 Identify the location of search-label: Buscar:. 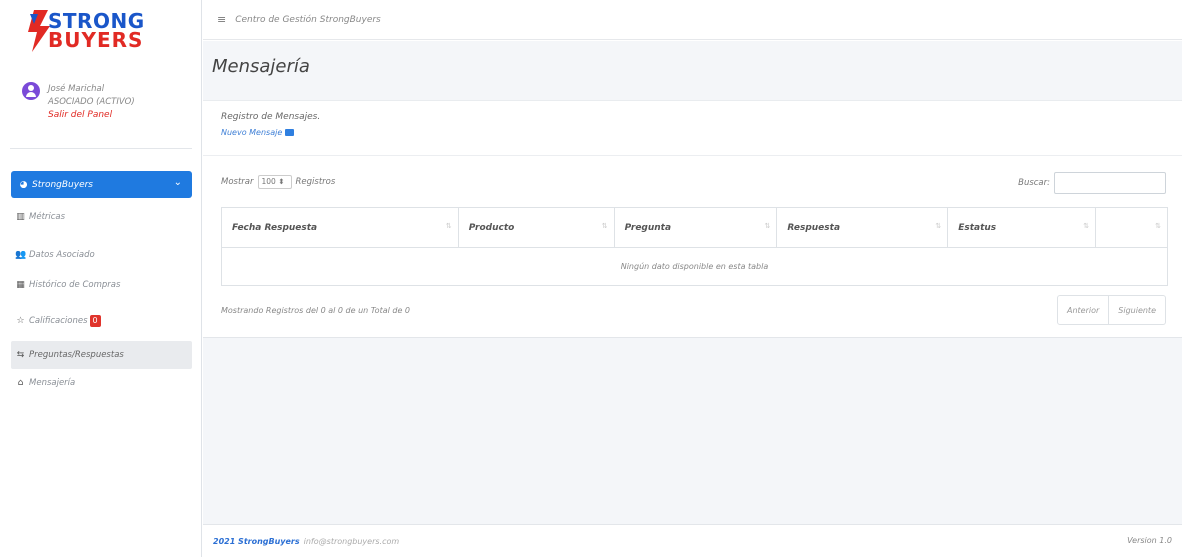
(1034, 183).